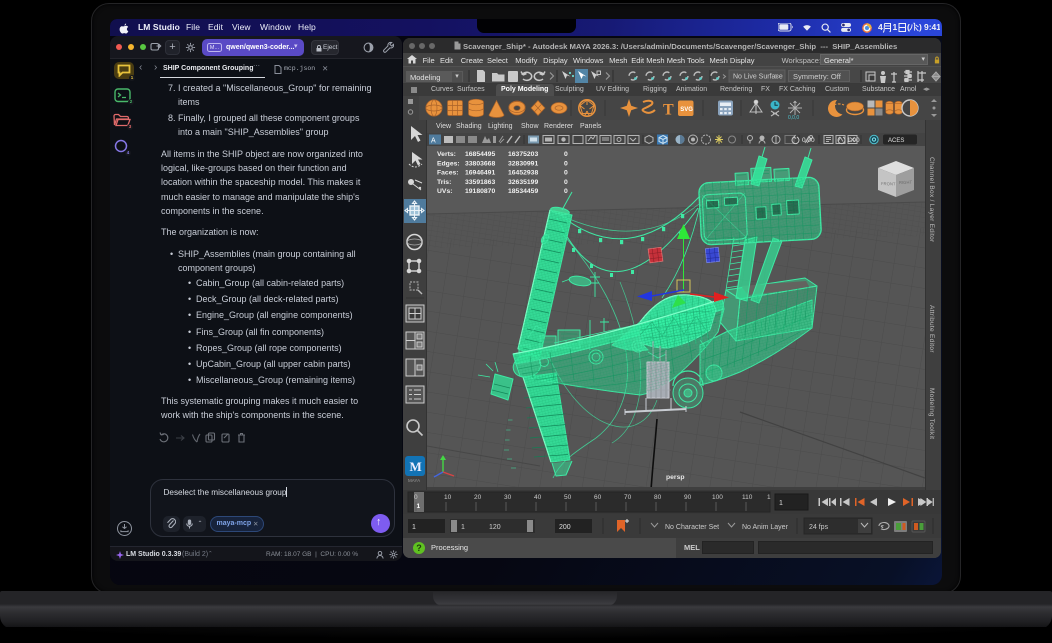 This screenshot has width=1052, height=643. I want to click on svg-text: 50, so click(568, 497).